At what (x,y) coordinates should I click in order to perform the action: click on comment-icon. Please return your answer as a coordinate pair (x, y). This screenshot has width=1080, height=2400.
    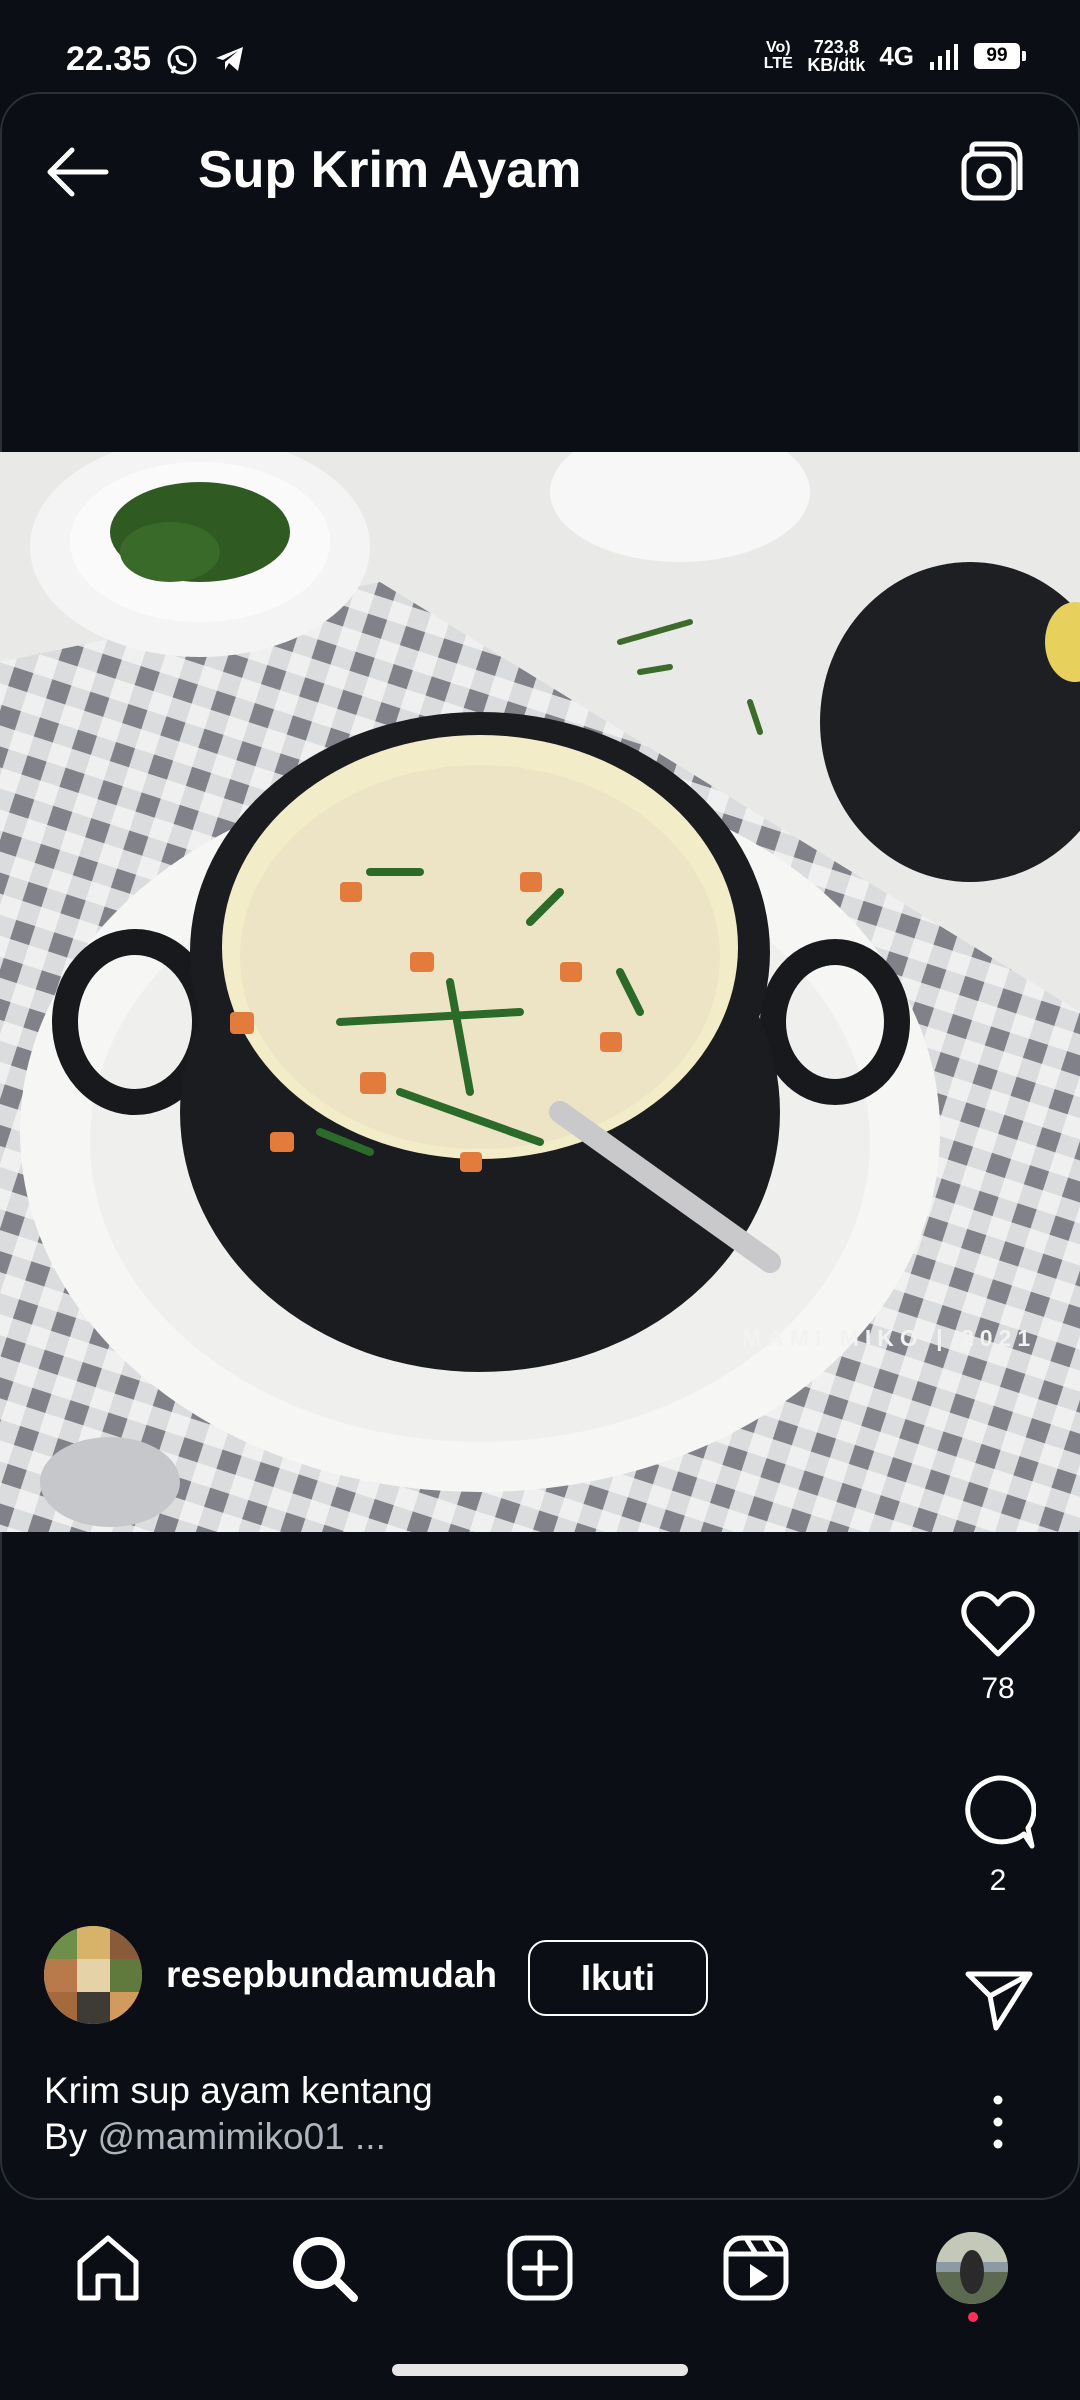
    Looking at the image, I should click on (998, 1812).